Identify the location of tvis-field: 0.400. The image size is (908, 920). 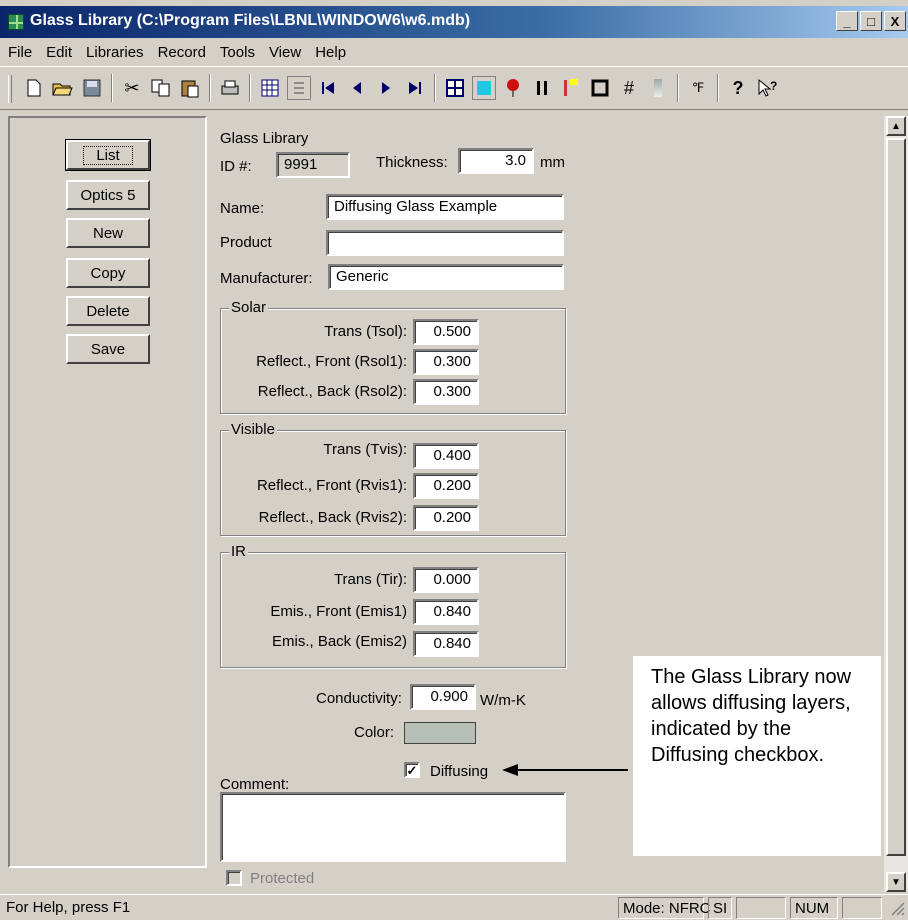
(446, 456).